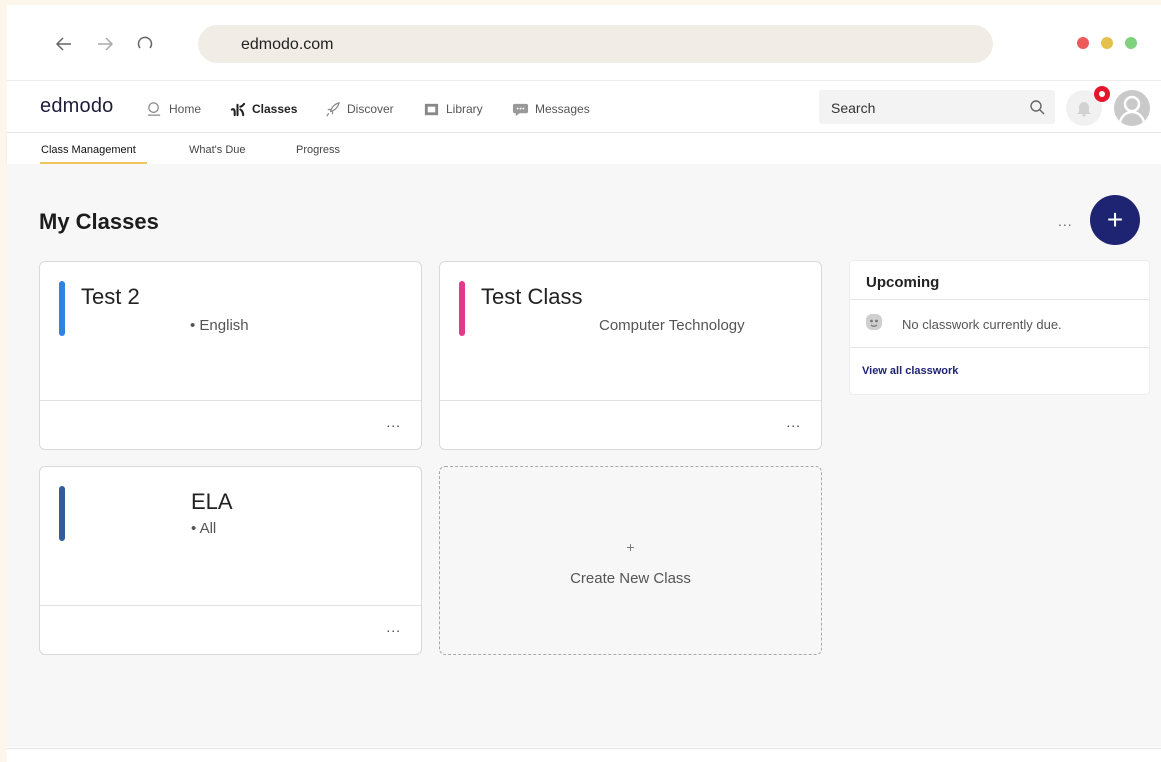 This screenshot has height=762, width=1161. I want to click on class-subject: • All, so click(204, 528).